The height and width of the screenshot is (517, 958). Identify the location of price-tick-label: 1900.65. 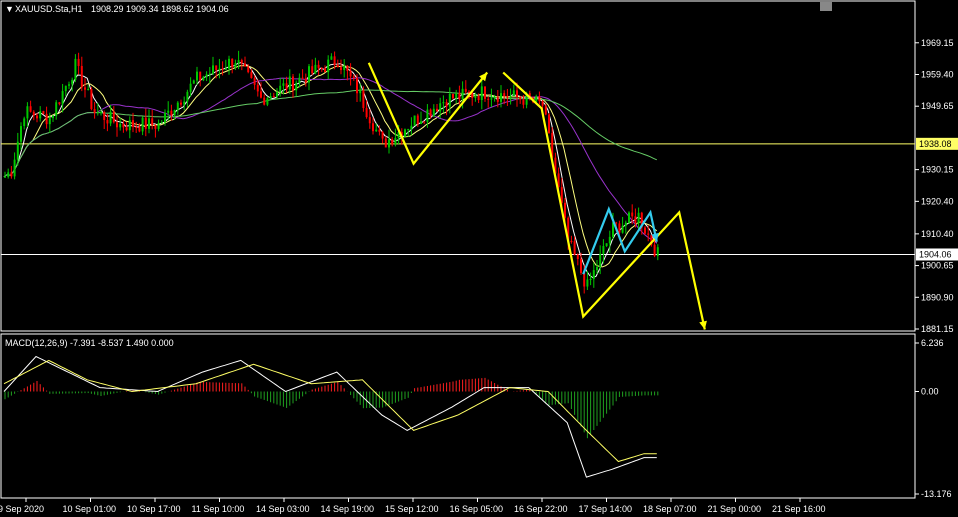
(937, 266).